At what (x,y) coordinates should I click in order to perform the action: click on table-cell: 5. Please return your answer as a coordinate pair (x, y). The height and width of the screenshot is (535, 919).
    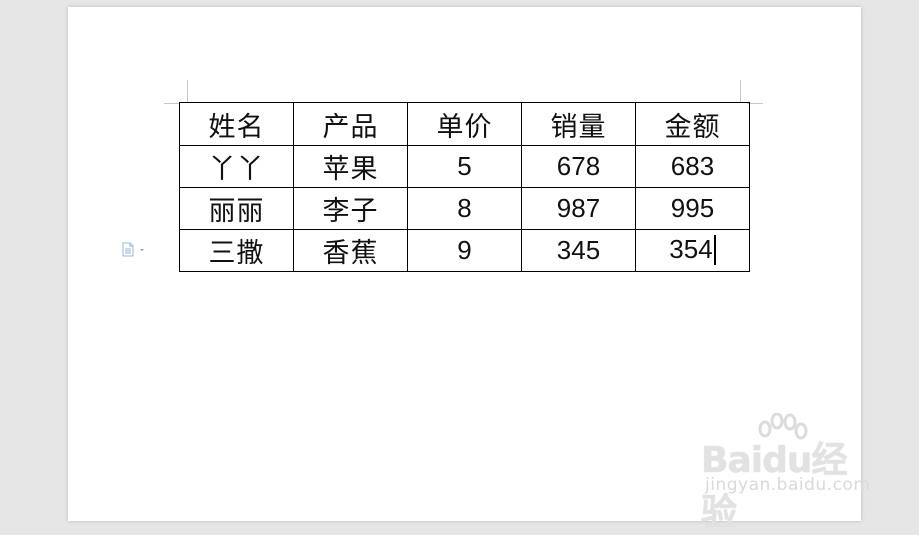
    Looking at the image, I should click on (464, 166).